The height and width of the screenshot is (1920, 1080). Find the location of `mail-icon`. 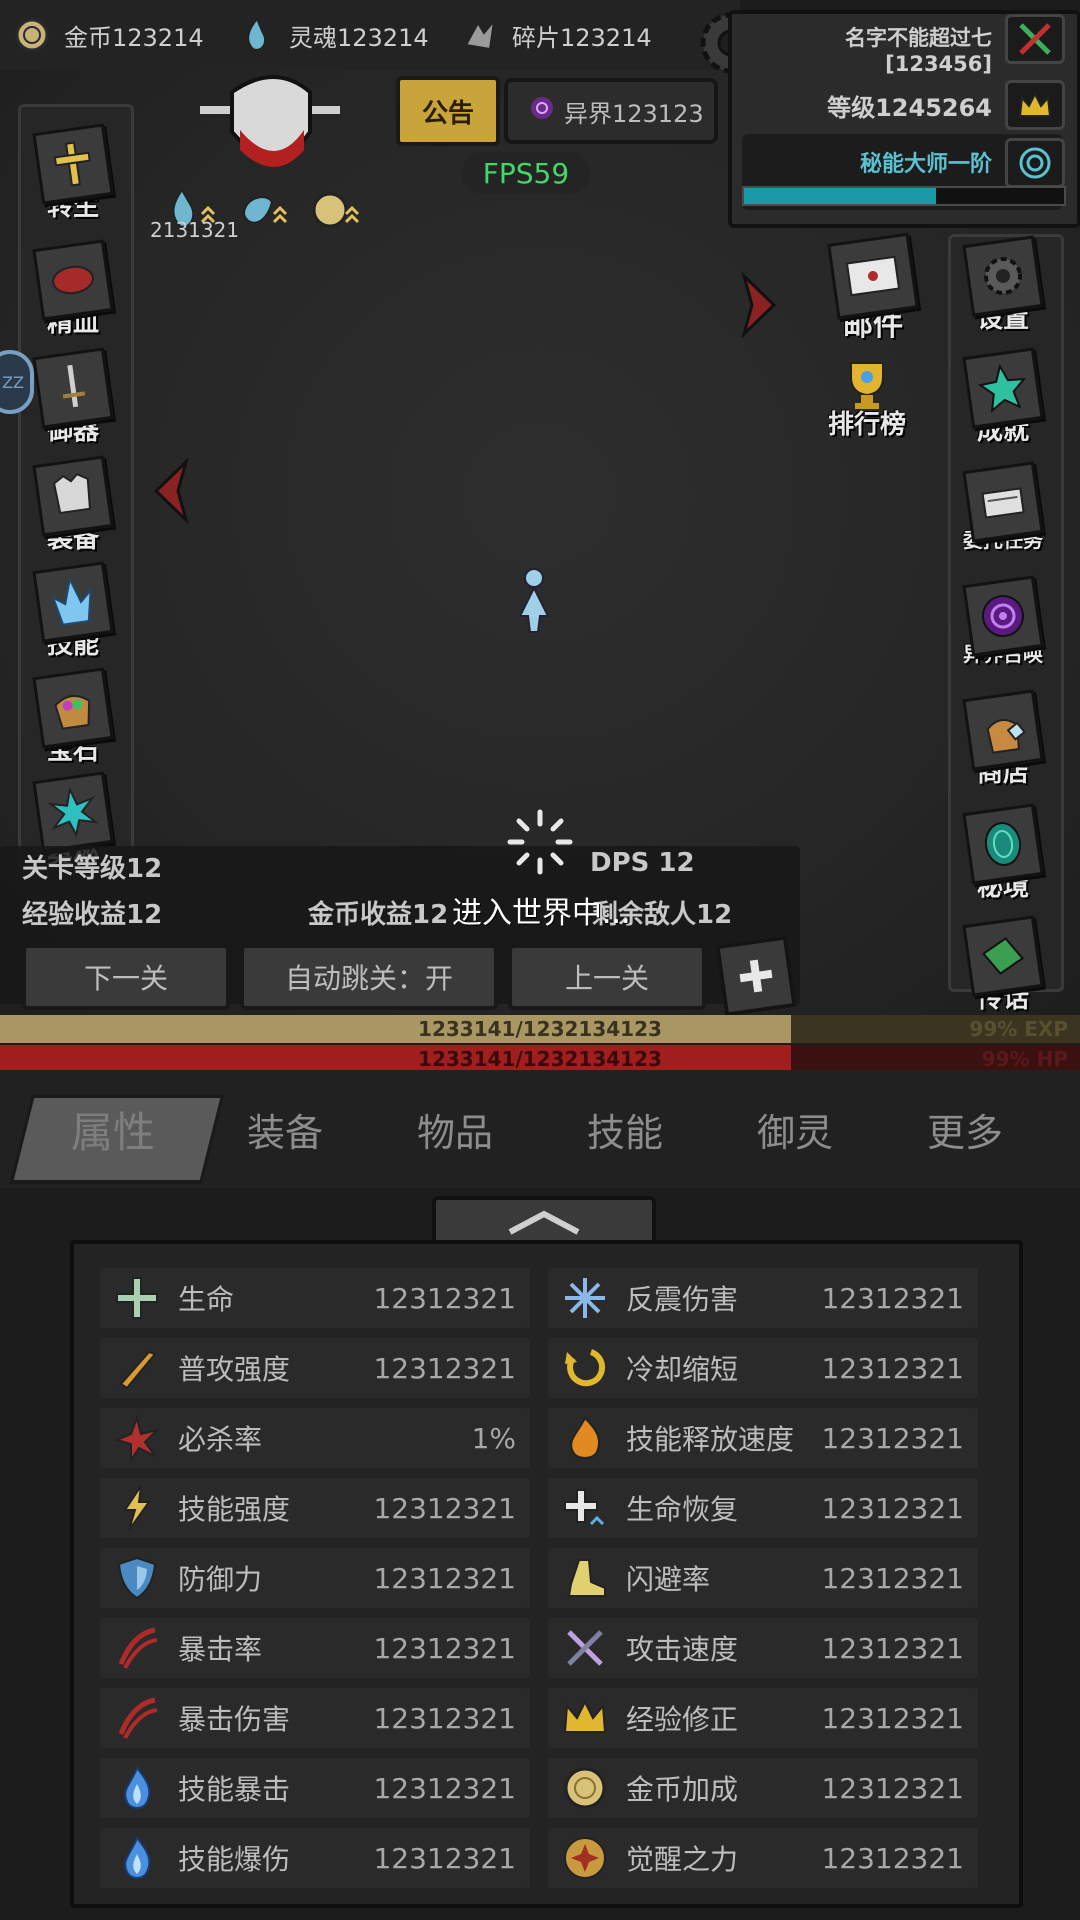

mail-icon is located at coordinates (873, 276).